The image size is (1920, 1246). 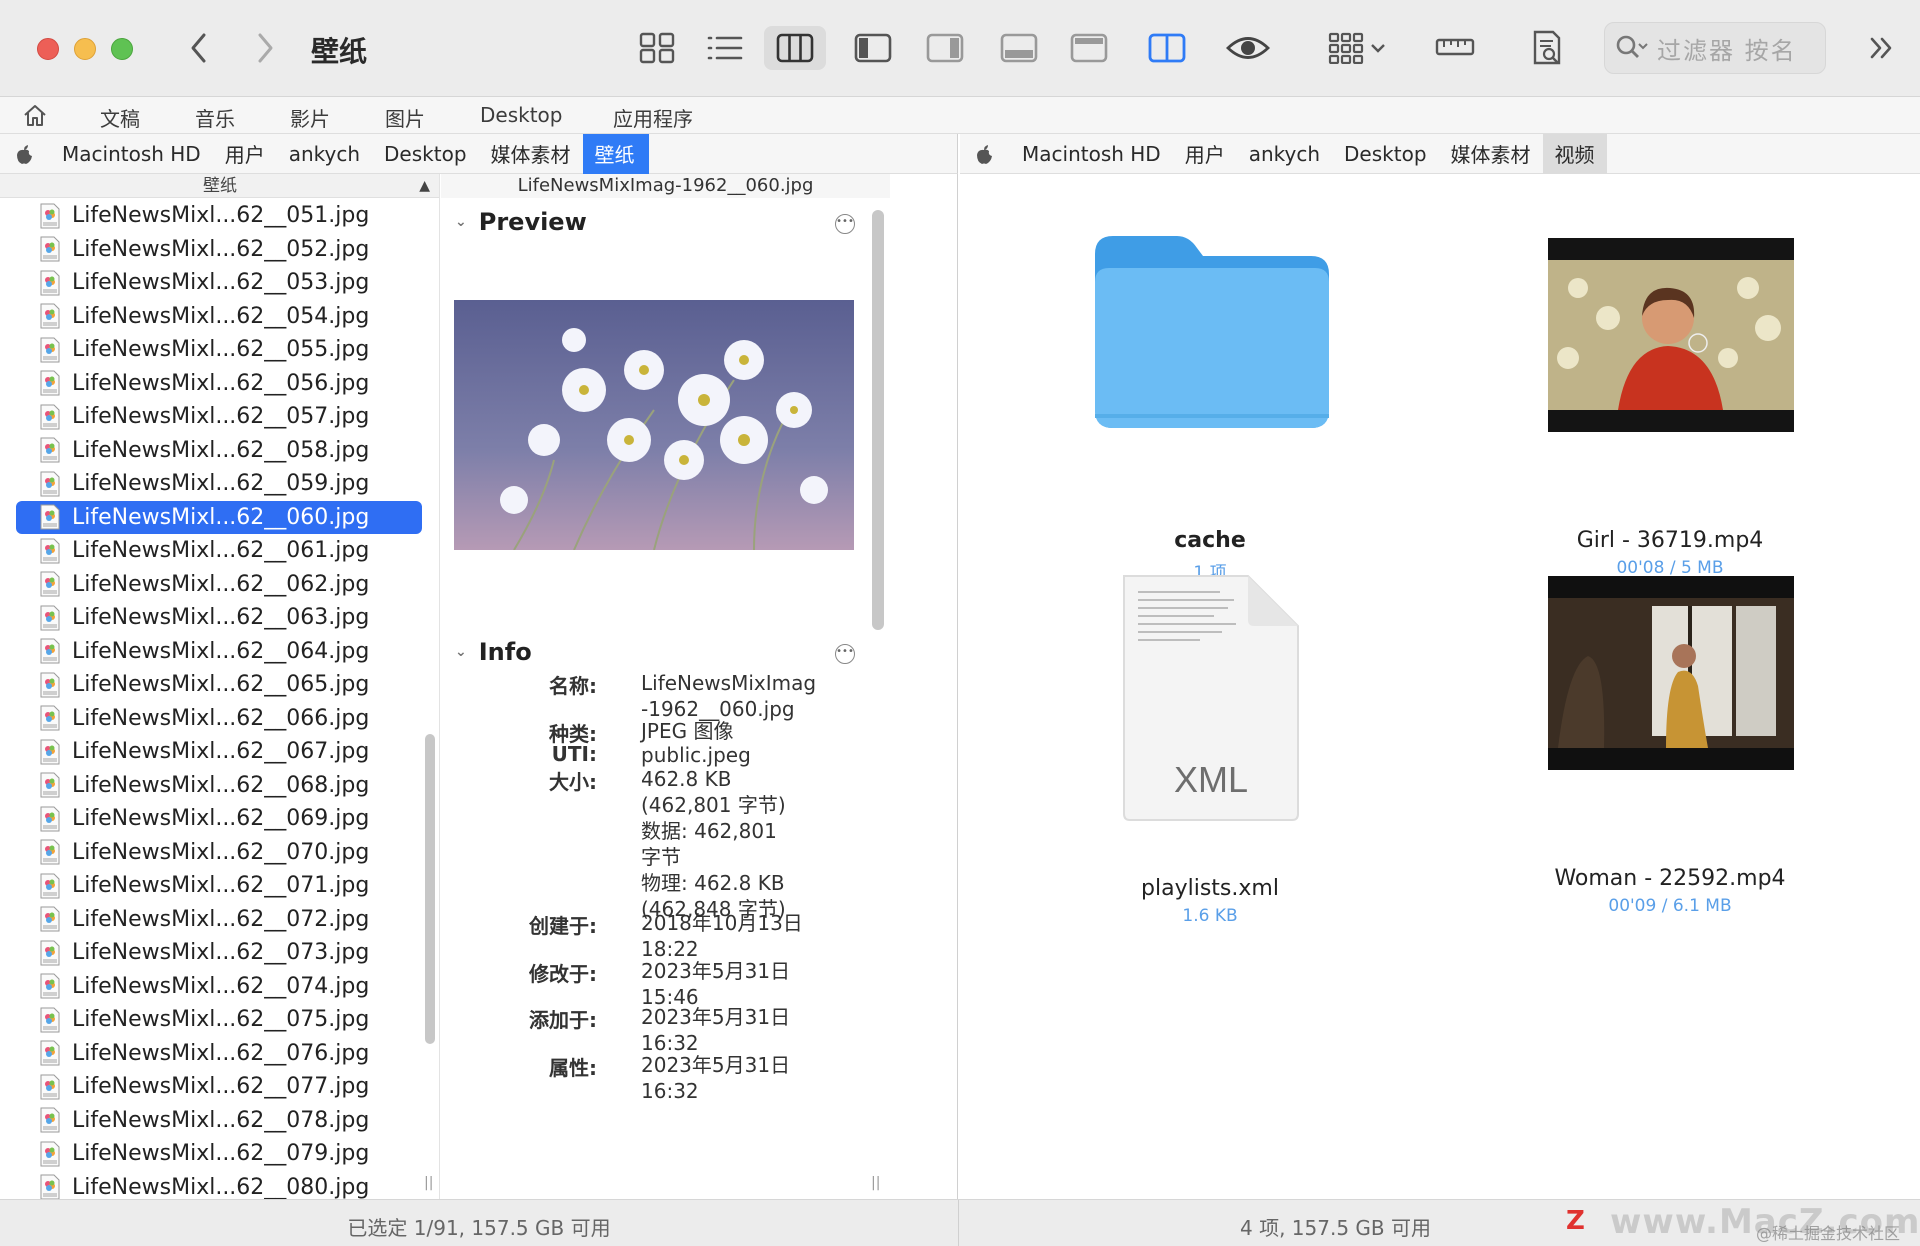 I want to click on favorite-movies: 影片, so click(x=310, y=117).